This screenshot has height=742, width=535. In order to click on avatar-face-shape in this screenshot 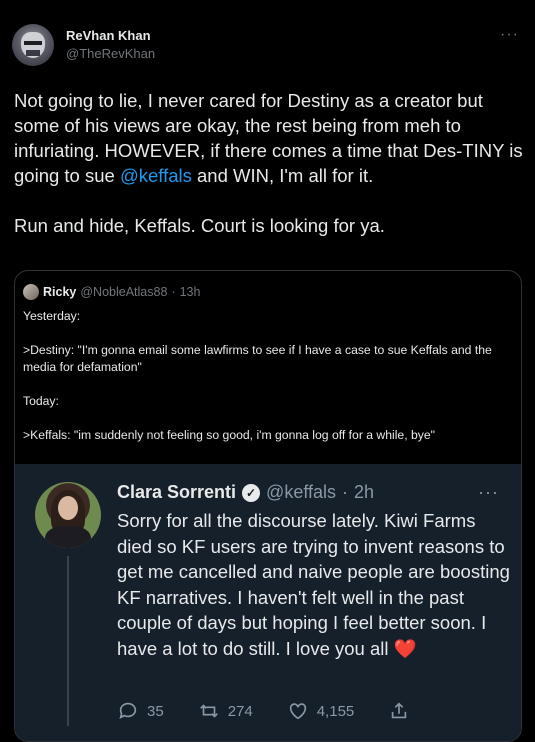, I will do `click(68, 508)`.